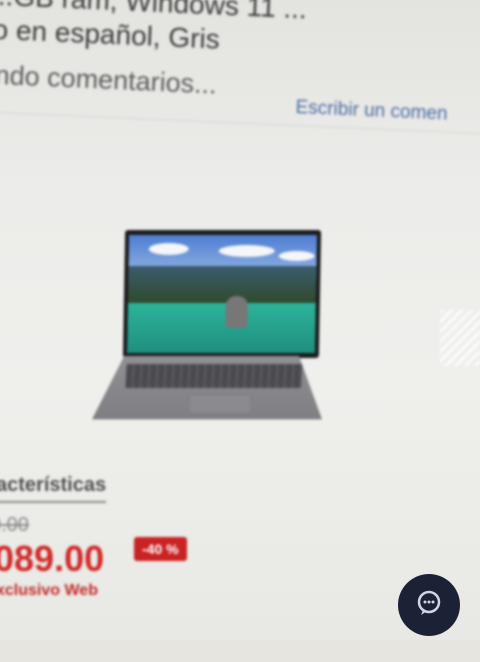 This screenshot has width=480, height=662. I want to click on write-review-link: Escribir un comen, so click(371, 111).